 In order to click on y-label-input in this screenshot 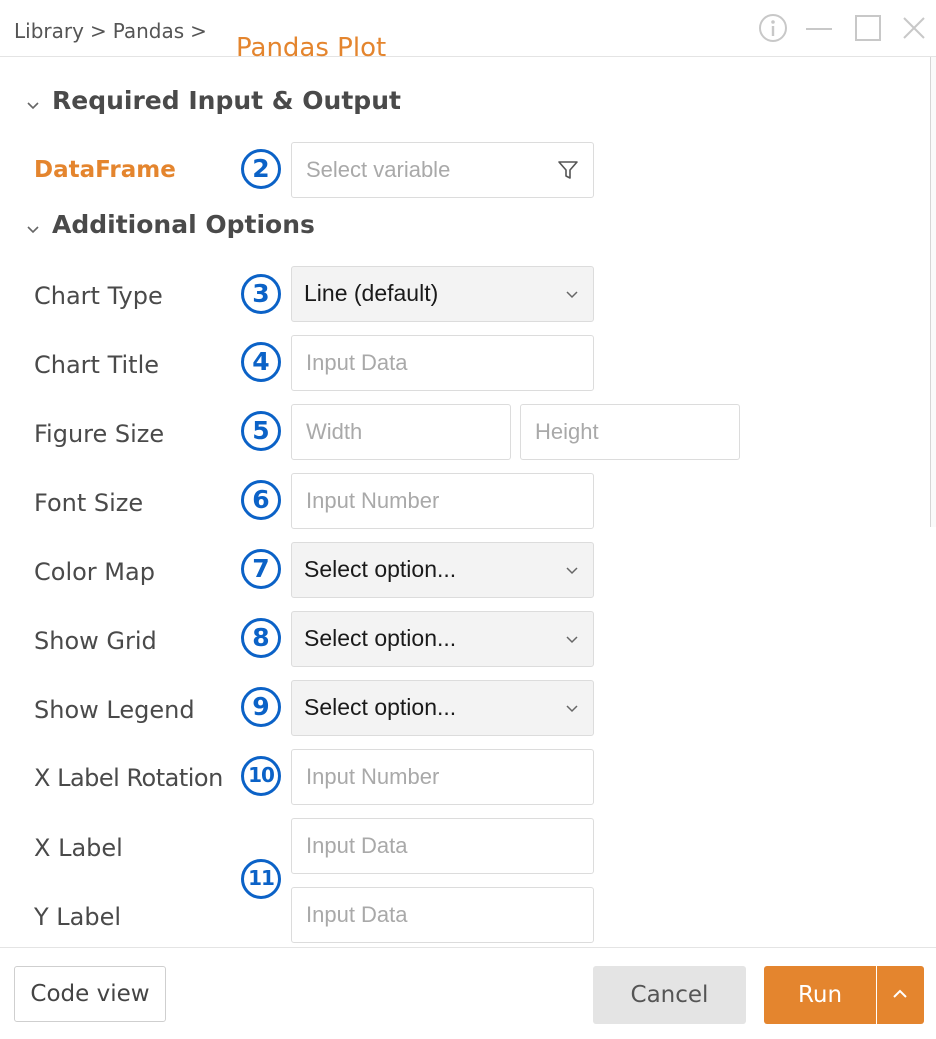, I will do `click(442, 915)`.